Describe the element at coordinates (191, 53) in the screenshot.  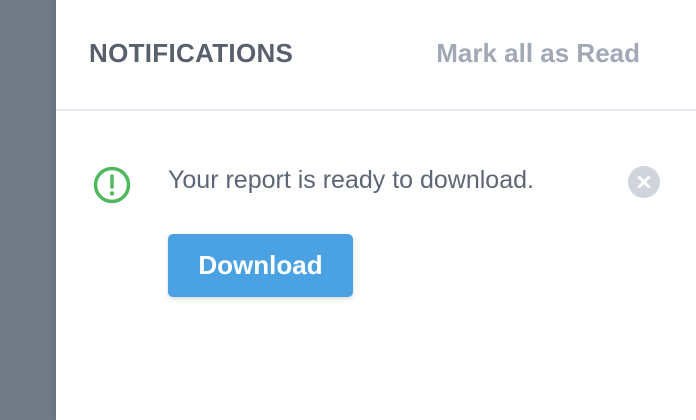
I see `panel-title: NOTIFICATIONS` at that location.